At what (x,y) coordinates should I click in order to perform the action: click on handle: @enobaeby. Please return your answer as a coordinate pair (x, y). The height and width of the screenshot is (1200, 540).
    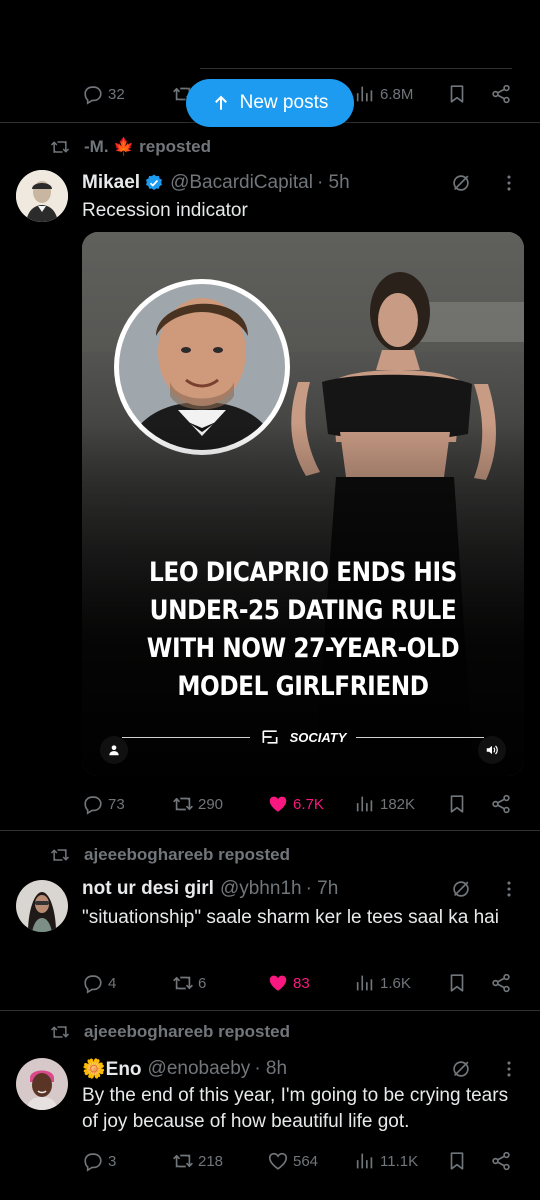
    Looking at the image, I should click on (199, 1069).